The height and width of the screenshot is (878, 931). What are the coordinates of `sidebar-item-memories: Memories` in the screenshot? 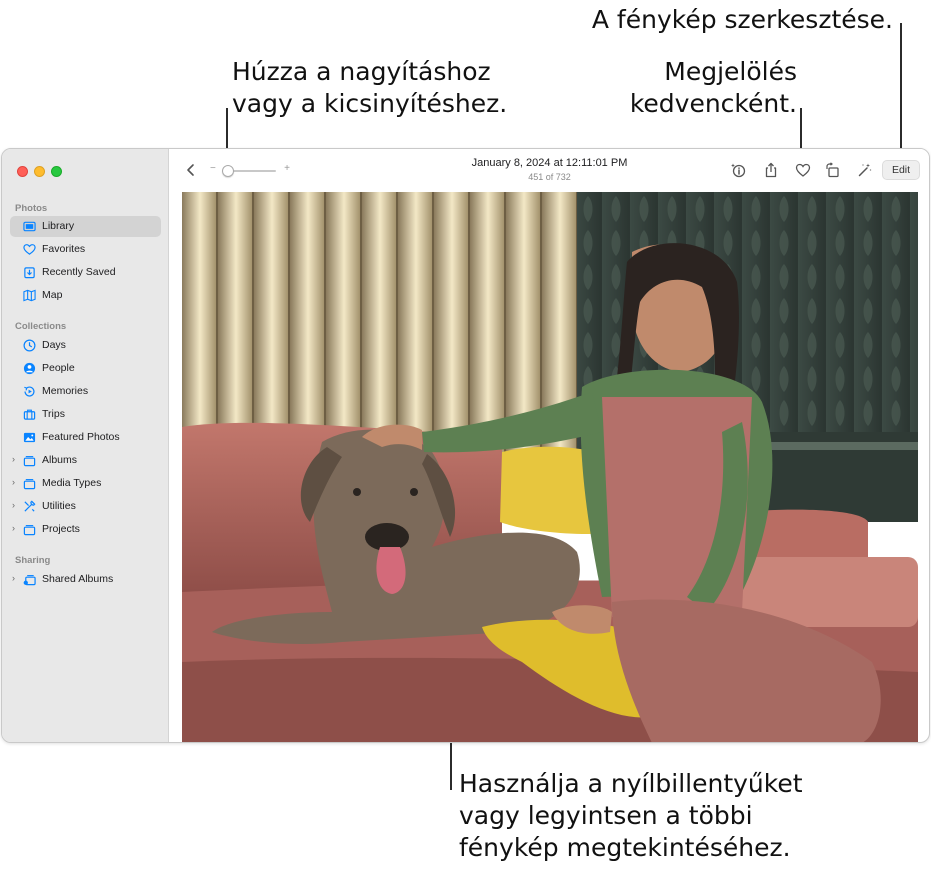 It's located at (85, 391).